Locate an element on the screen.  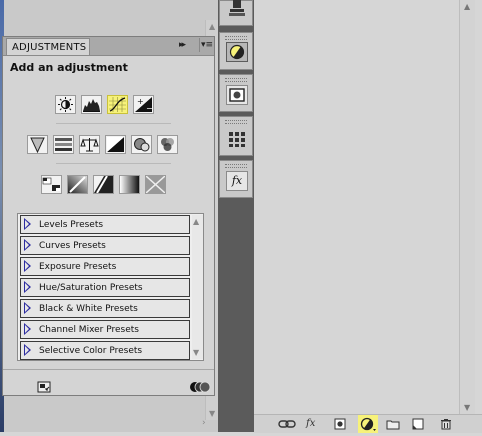
new-layer-icon is located at coordinates (418, 424).